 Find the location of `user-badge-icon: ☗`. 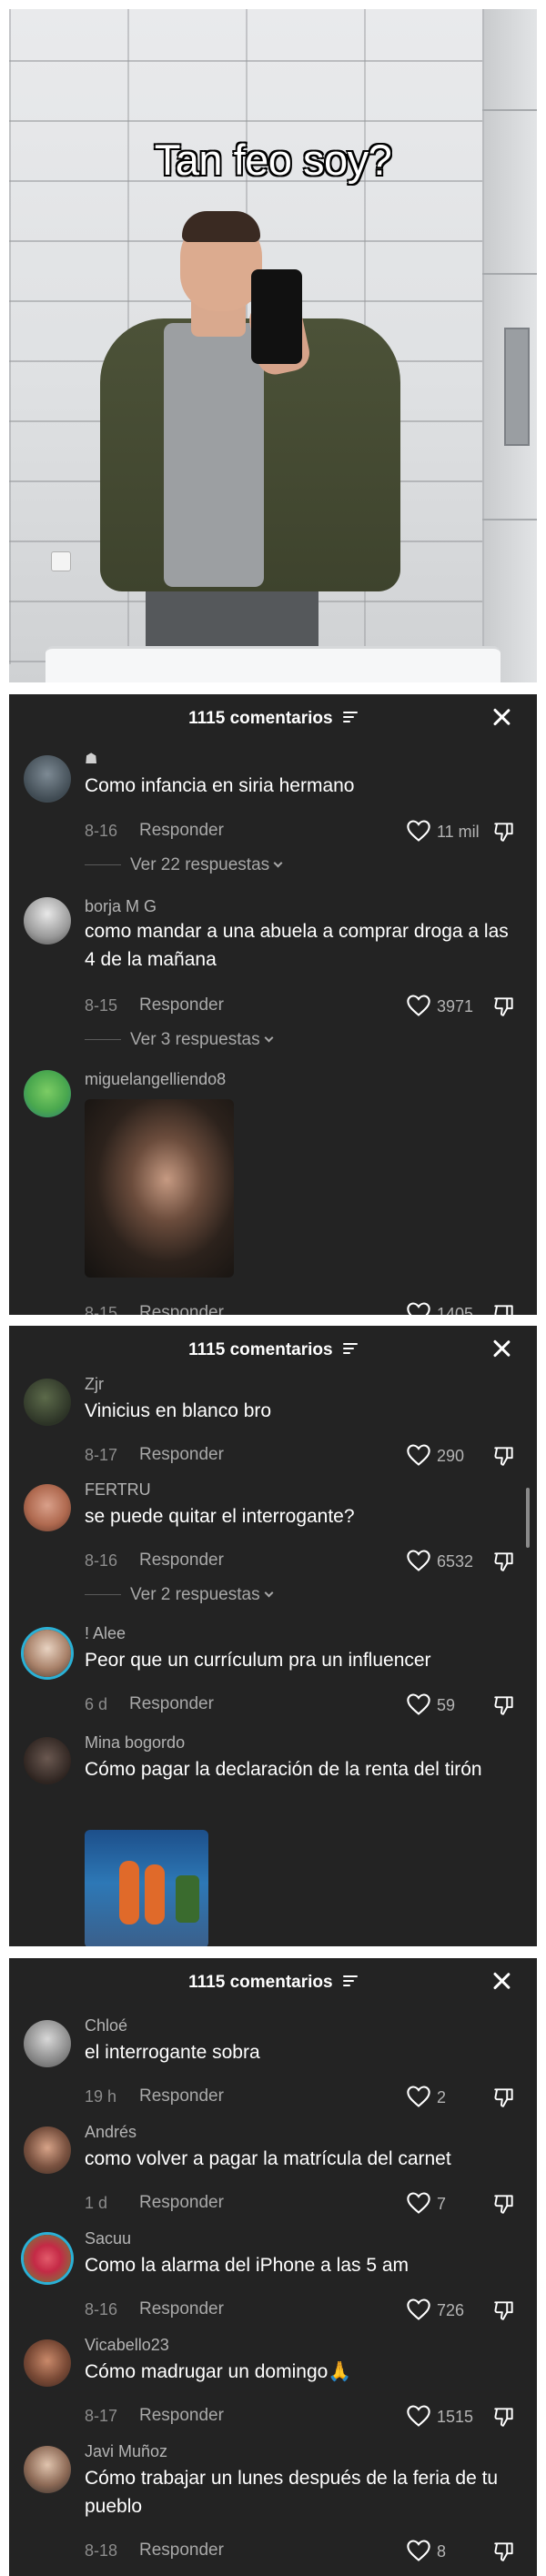

user-badge-icon: ☗ is located at coordinates (92, 759).